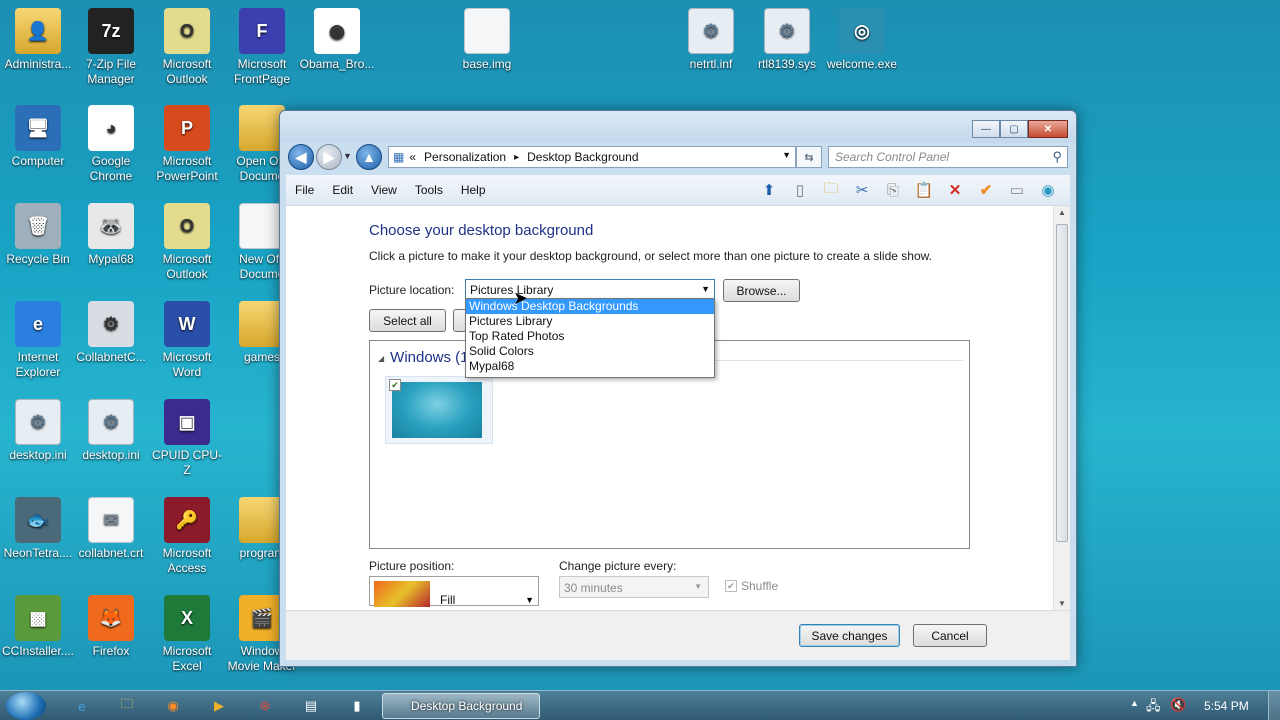 The image size is (1280, 720). What do you see at coordinates (1226, 706) in the screenshot?
I see `clock: 5:54 PM` at bounding box center [1226, 706].